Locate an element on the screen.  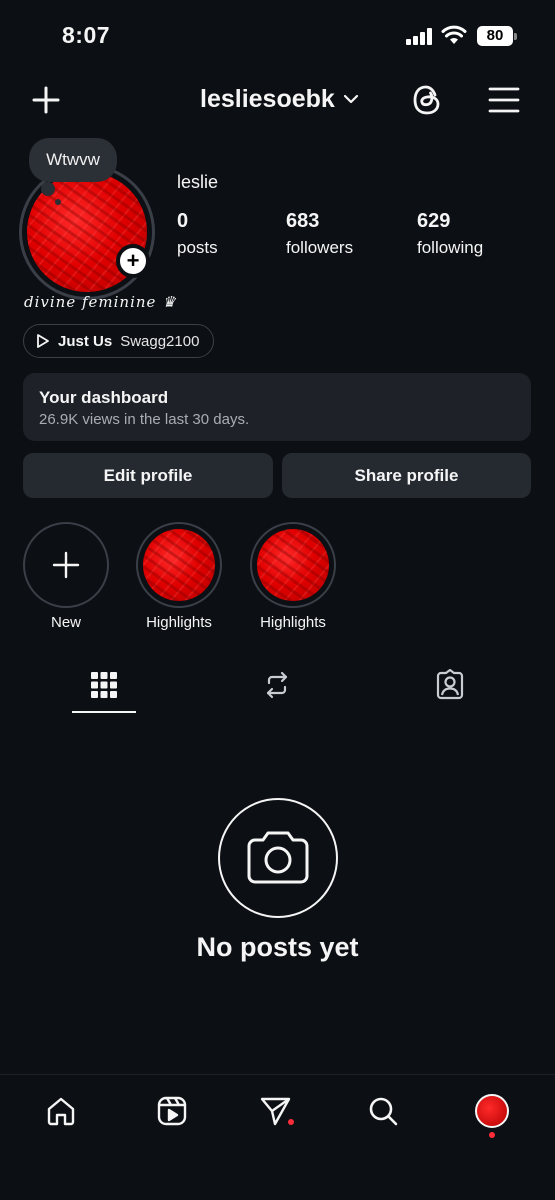
tab-grid is located at coordinates (104, 685).